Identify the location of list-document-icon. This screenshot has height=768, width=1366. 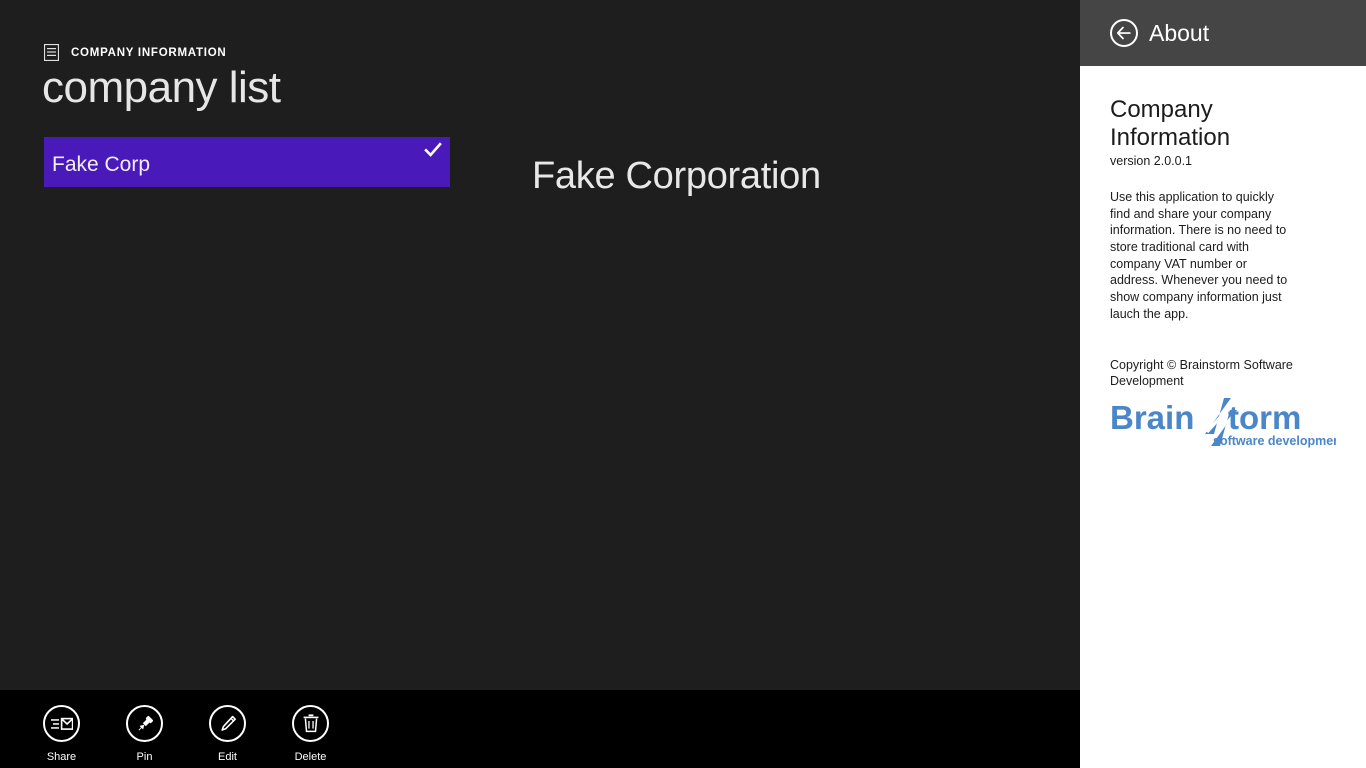
(51, 52).